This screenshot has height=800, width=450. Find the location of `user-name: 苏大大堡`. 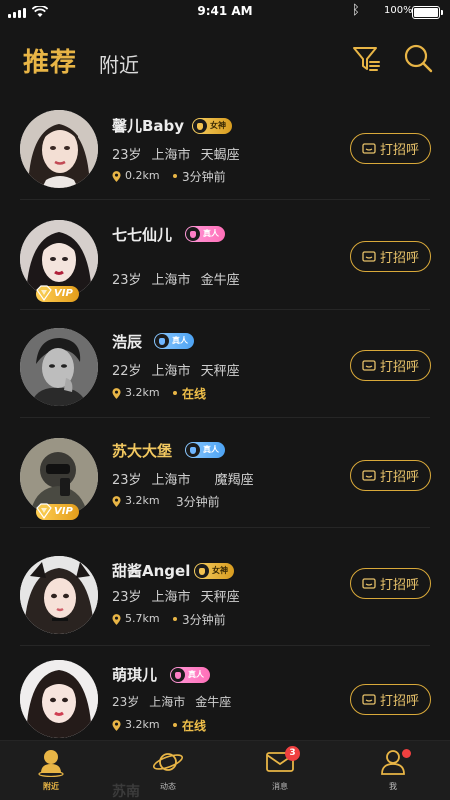

user-name: 苏大大堡 is located at coordinates (142, 450).